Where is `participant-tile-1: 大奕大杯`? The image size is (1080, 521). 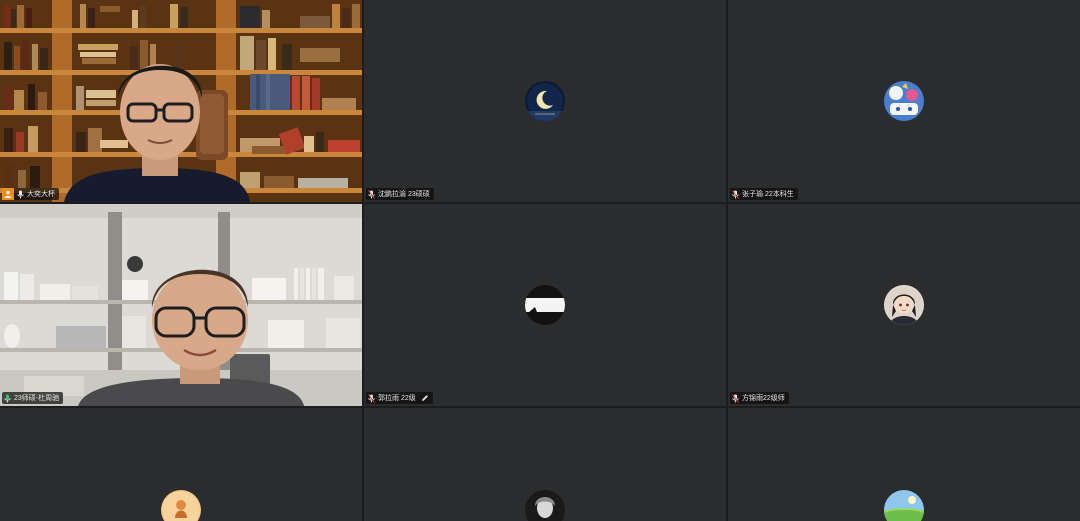 participant-tile-1: 大奕大杯 is located at coordinates (181, 101).